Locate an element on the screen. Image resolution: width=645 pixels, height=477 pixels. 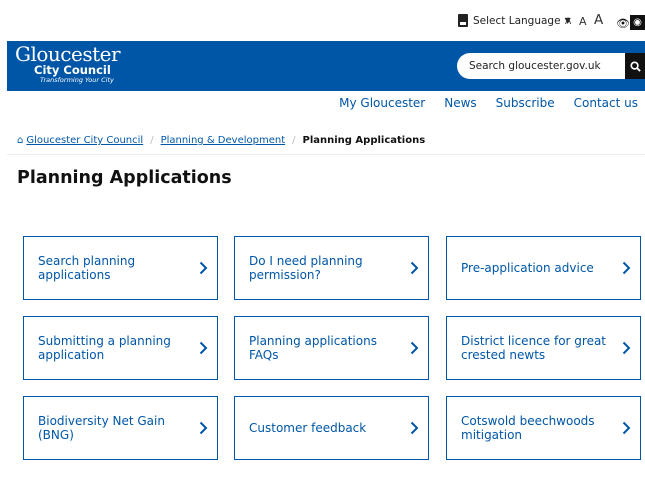
text-size-large-button: A is located at coordinates (598, 20).